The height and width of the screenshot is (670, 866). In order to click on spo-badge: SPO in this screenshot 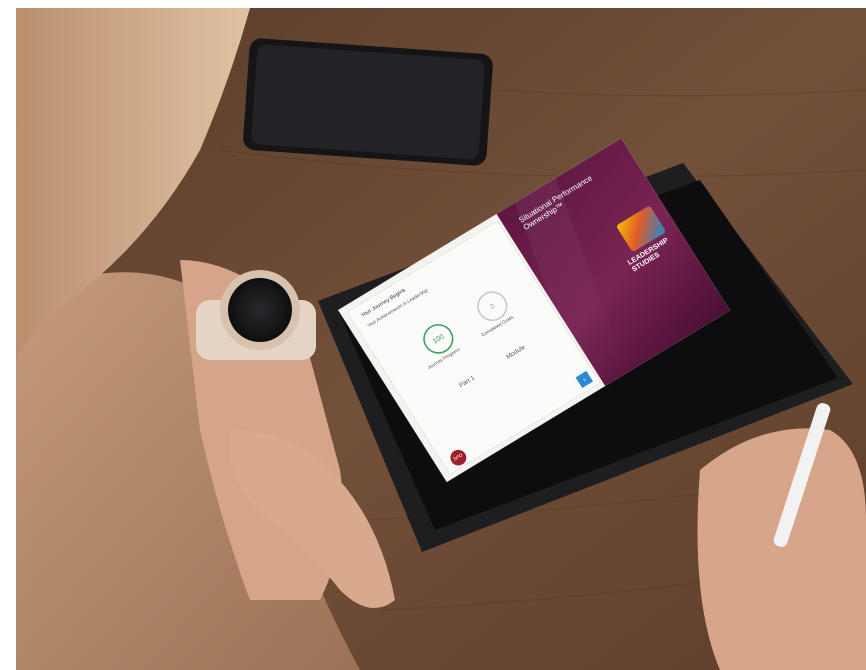, I will do `click(458, 457)`.